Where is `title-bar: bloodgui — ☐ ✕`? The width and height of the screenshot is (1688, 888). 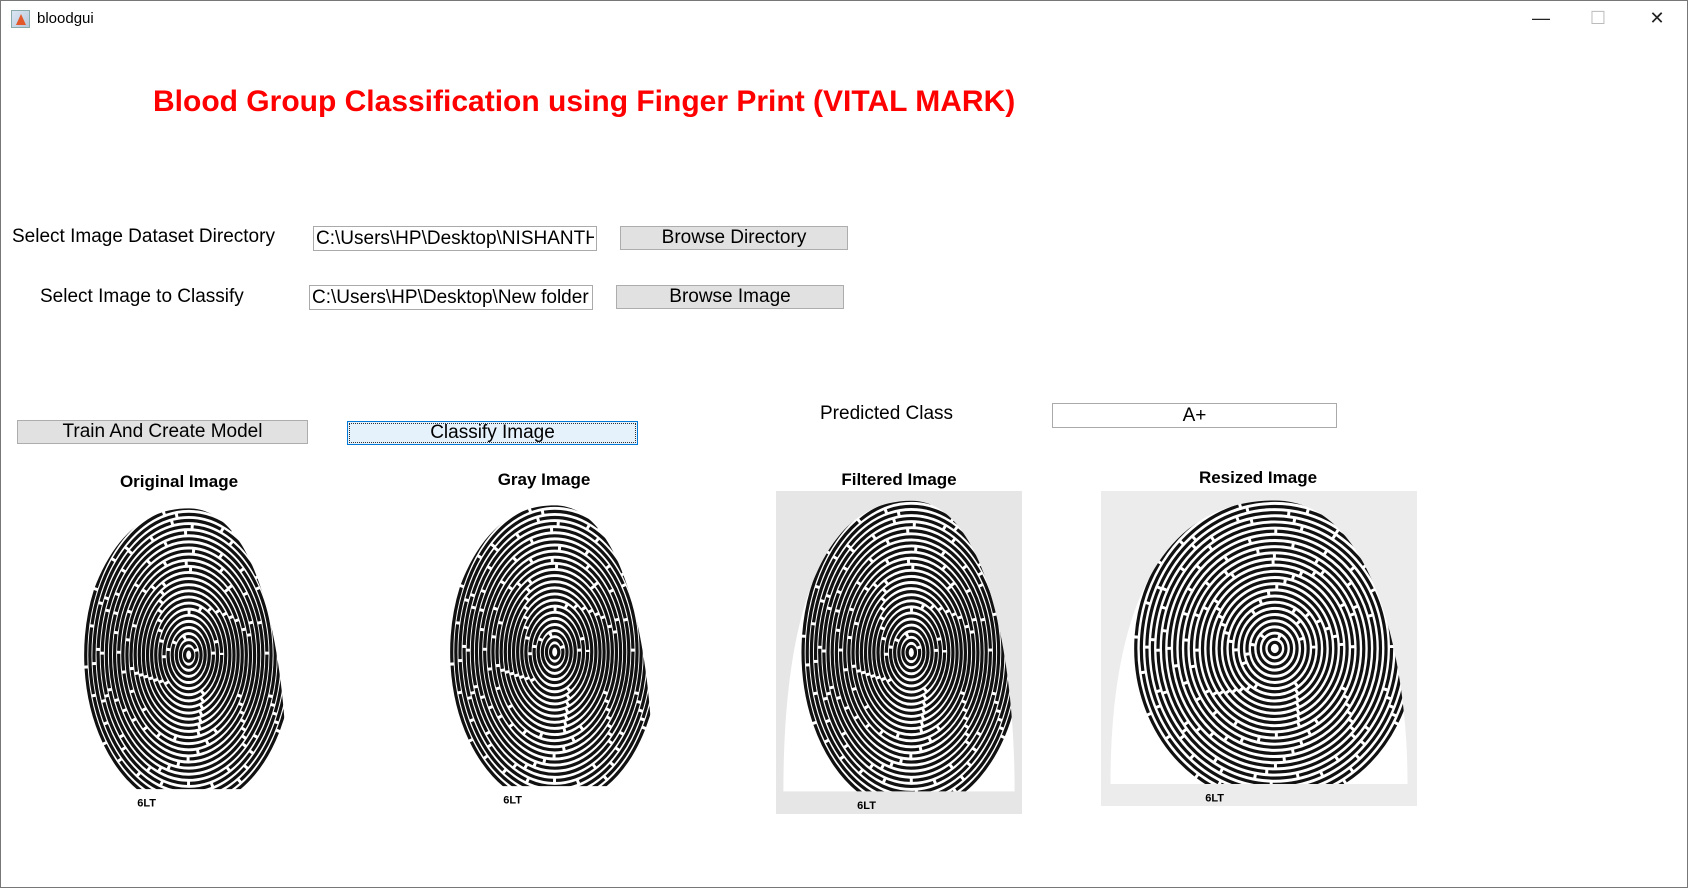 title-bar: bloodgui — ☐ ✕ is located at coordinates (844, 18).